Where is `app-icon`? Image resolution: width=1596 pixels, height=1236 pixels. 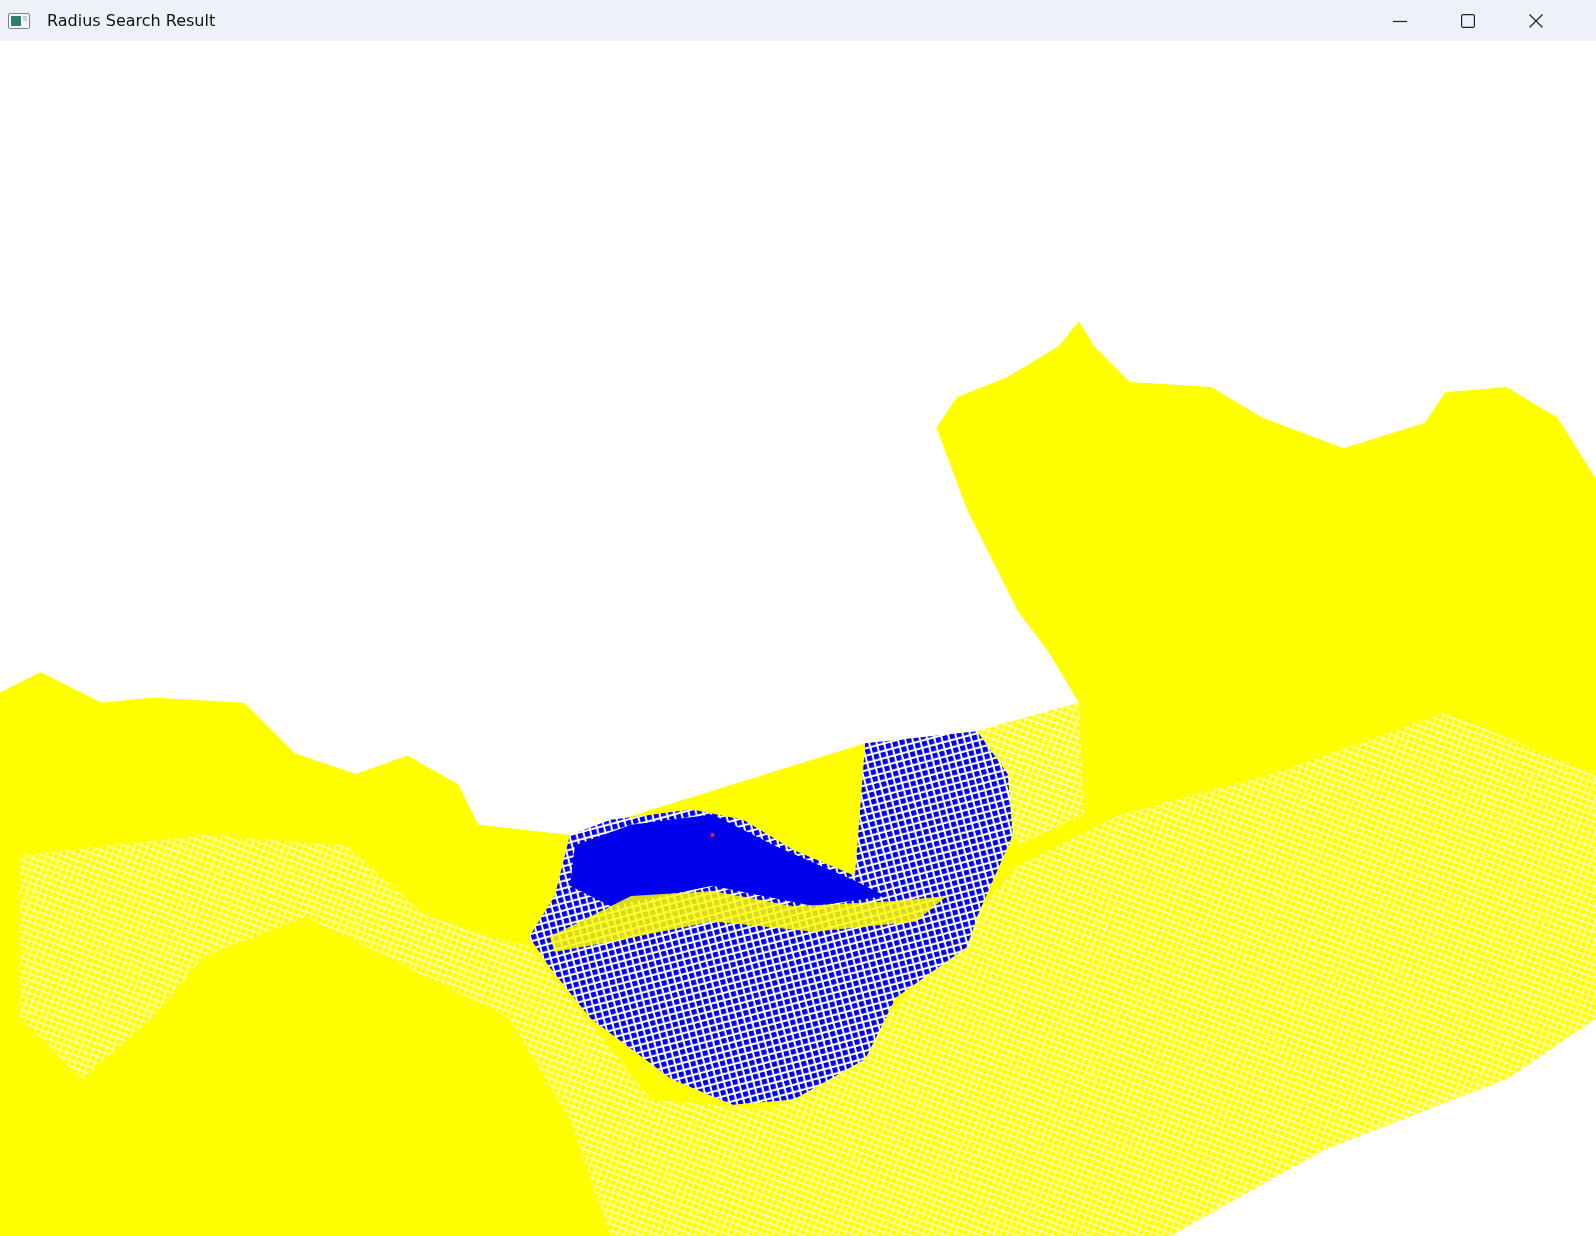 app-icon is located at coordinates (19, 20).